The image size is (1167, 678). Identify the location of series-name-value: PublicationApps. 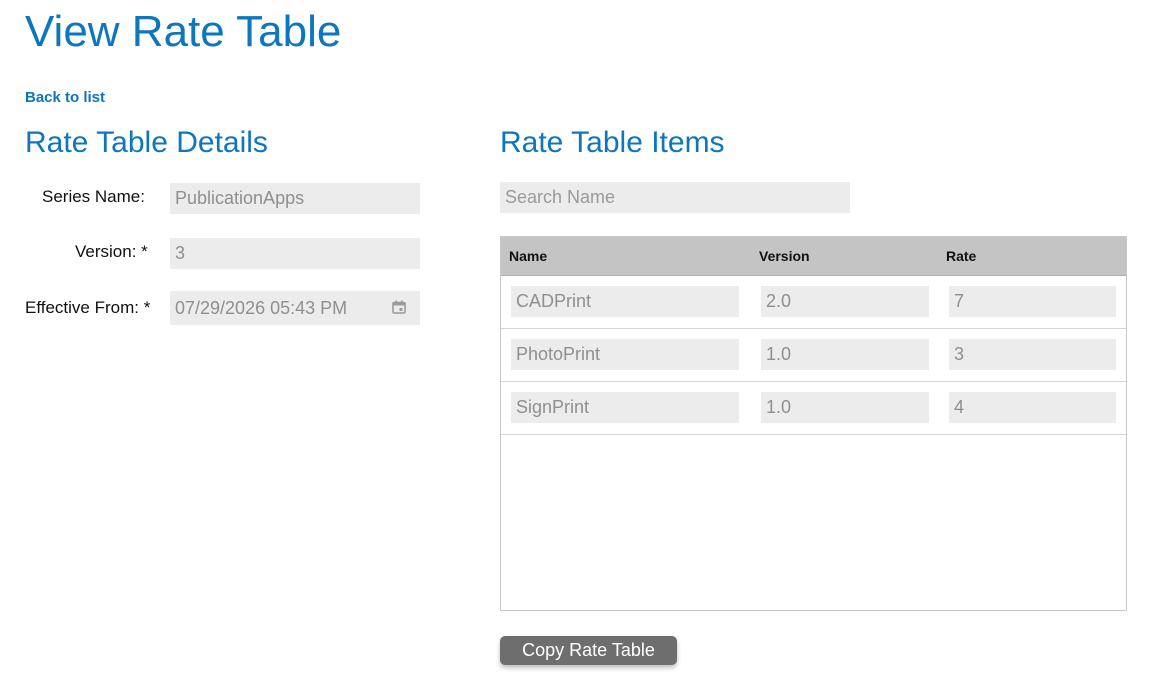
(240, 198).